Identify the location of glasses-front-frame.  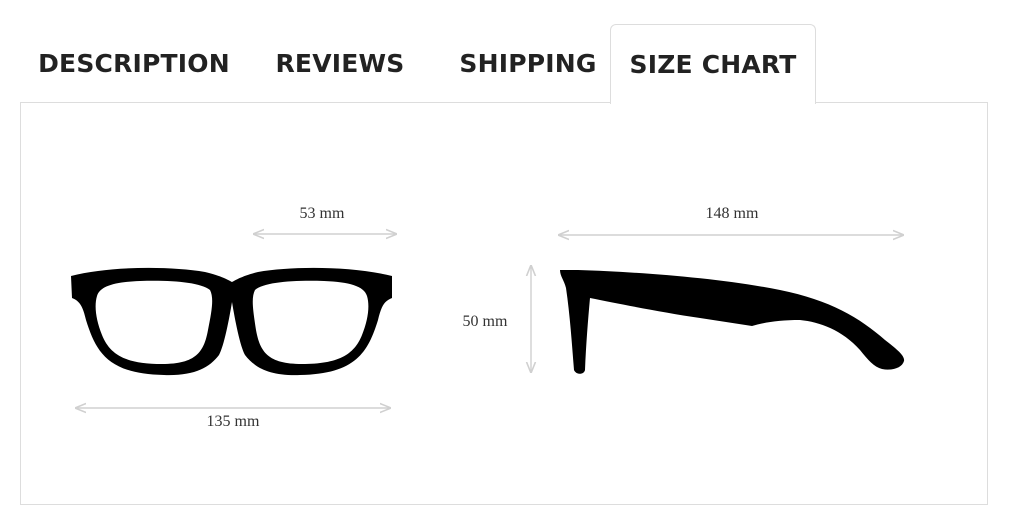
(231, 321).